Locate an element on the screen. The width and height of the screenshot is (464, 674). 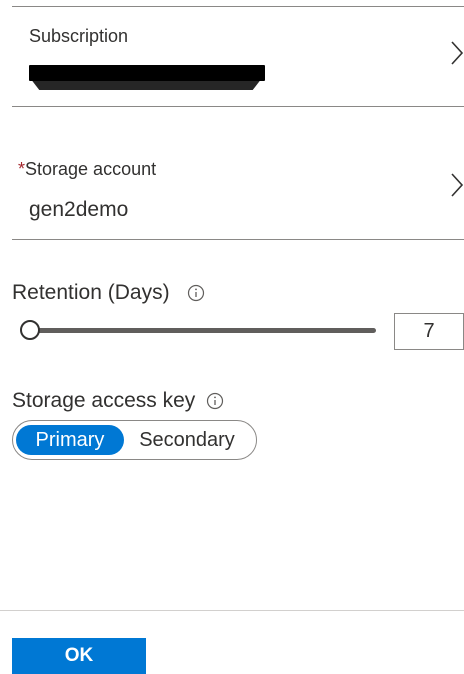
storage-account-label-text: Storage account is located at coordinates (91, 169).